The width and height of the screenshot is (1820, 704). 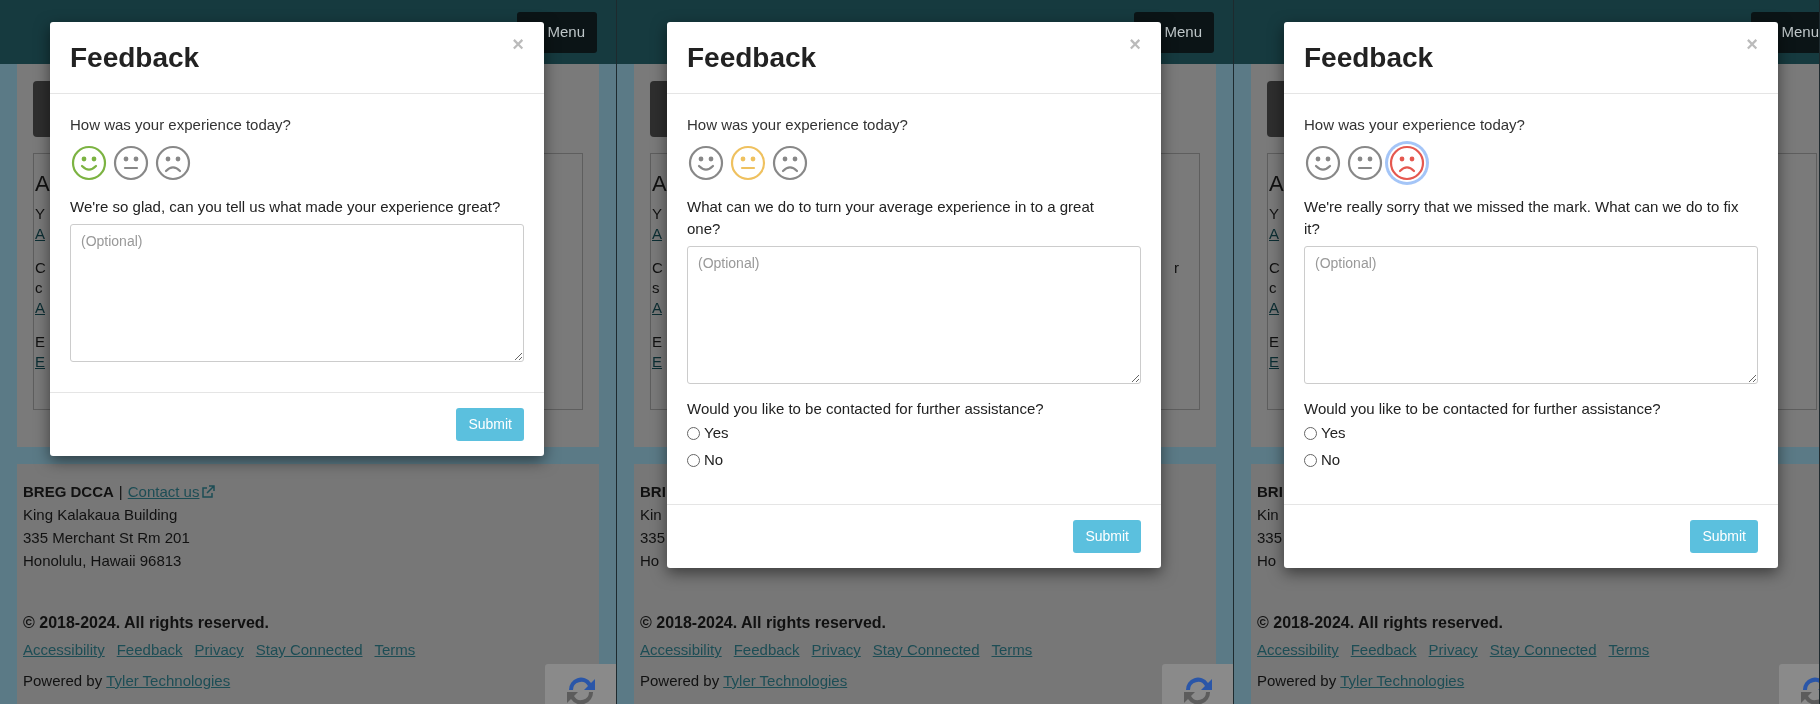 I want to click on address-line: Honolulu, Hawaii 96813, so click(x=102, y=561).